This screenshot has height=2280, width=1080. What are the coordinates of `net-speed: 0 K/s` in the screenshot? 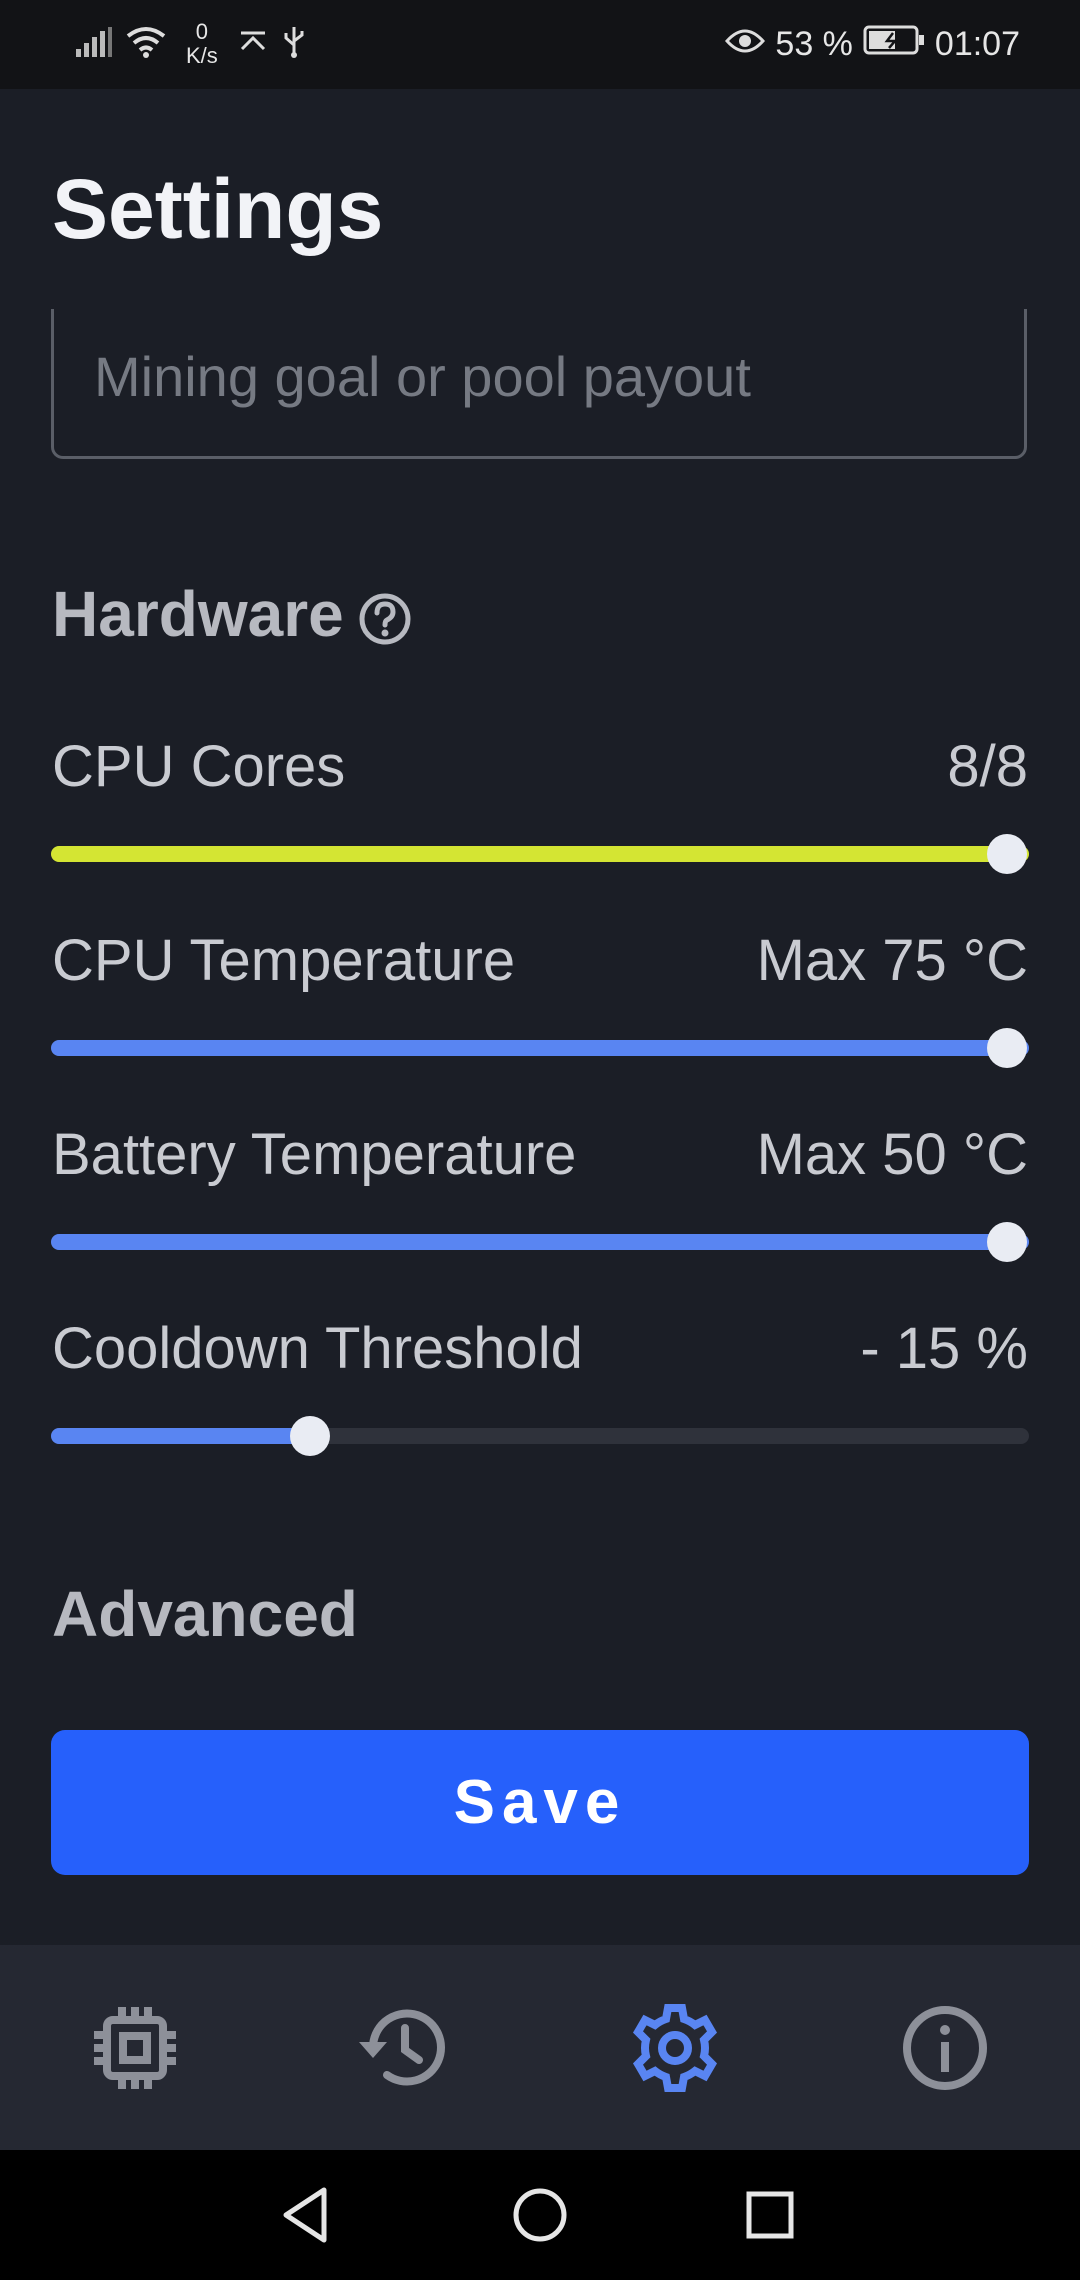 It's located at (202, 44).